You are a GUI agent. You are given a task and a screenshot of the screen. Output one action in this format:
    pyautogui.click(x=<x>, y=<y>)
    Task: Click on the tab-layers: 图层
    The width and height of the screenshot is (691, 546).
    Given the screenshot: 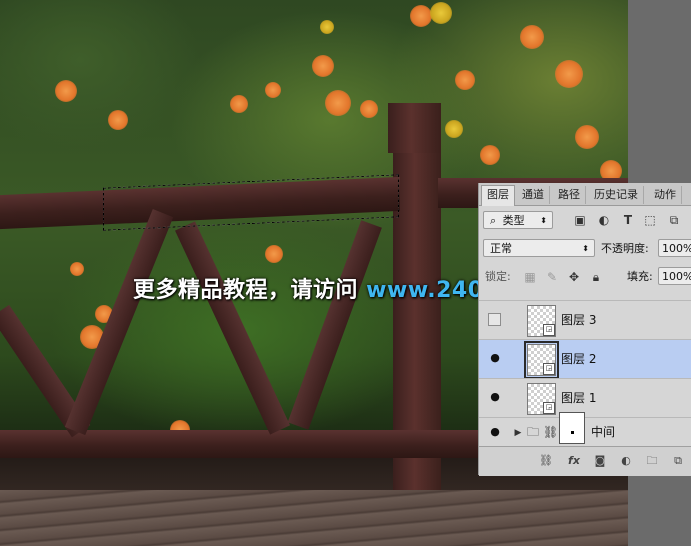 What is the action you would take?
    pyautogui.click(x=498, y=195)
    